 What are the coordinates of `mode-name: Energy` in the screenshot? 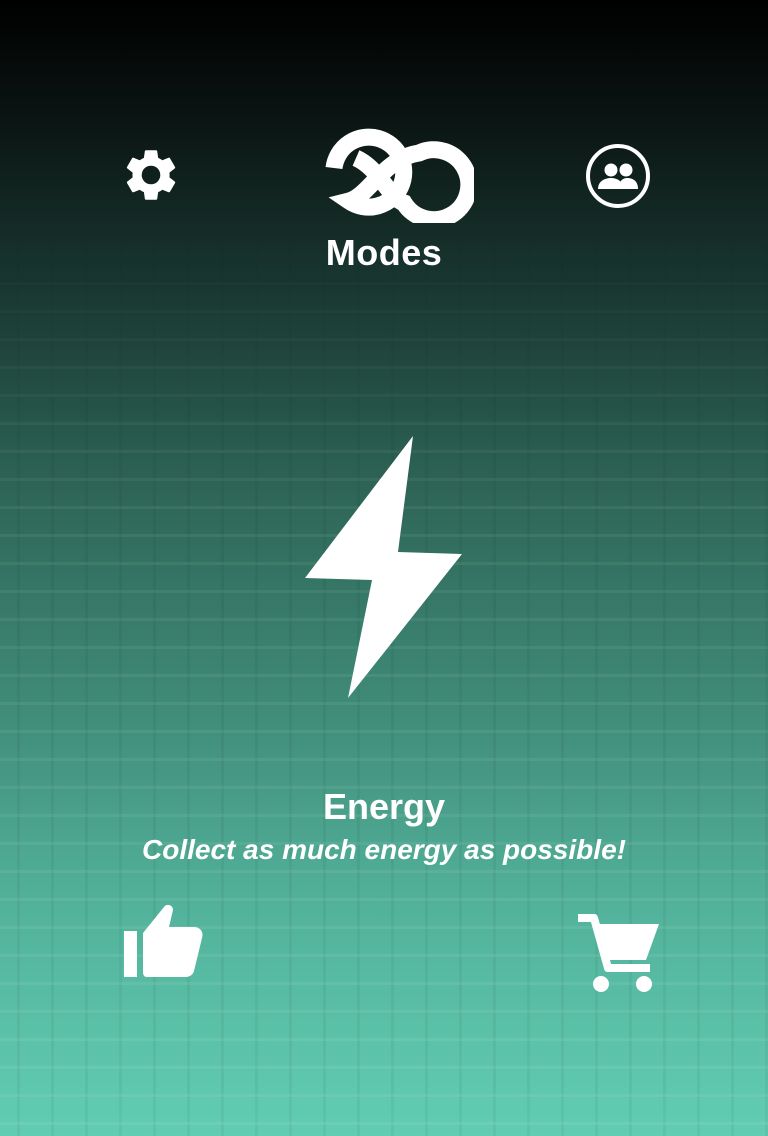 It's located at (384, 806).